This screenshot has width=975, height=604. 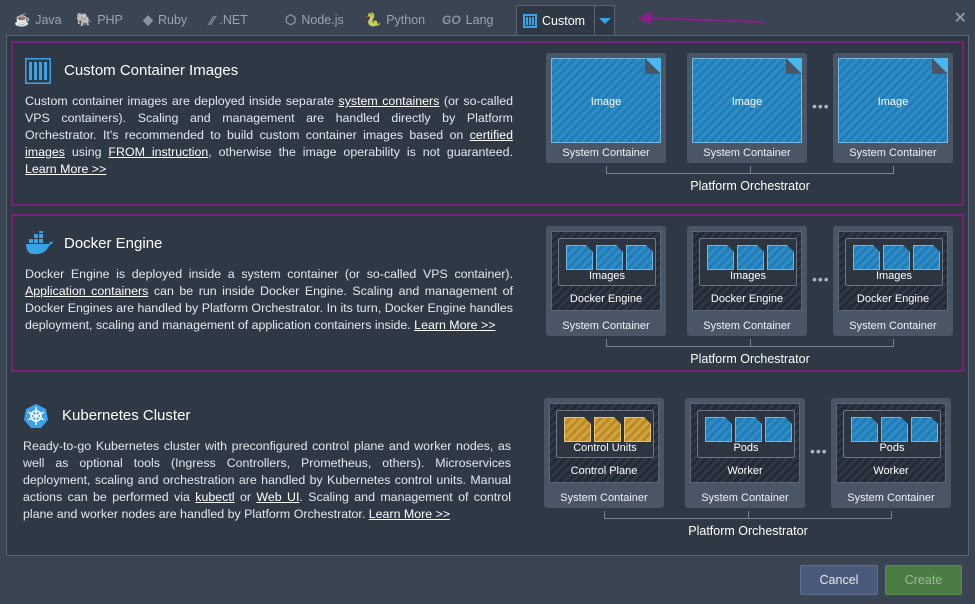 What do you see at coordinates (451, 20) in the screenshot?
I see `go-icon: GO` at bounding box center [451, 20].